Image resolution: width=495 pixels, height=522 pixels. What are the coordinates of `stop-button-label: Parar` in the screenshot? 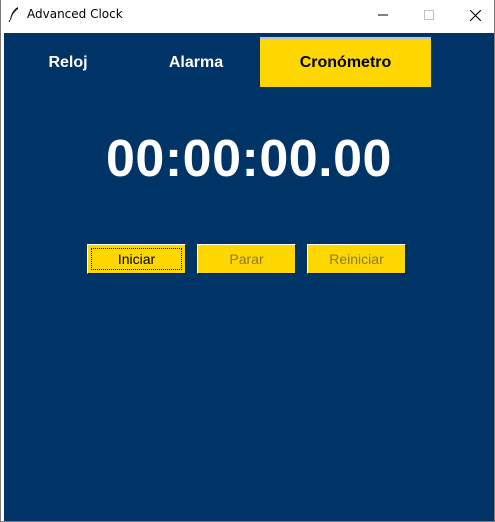 It's located at (246, 259).